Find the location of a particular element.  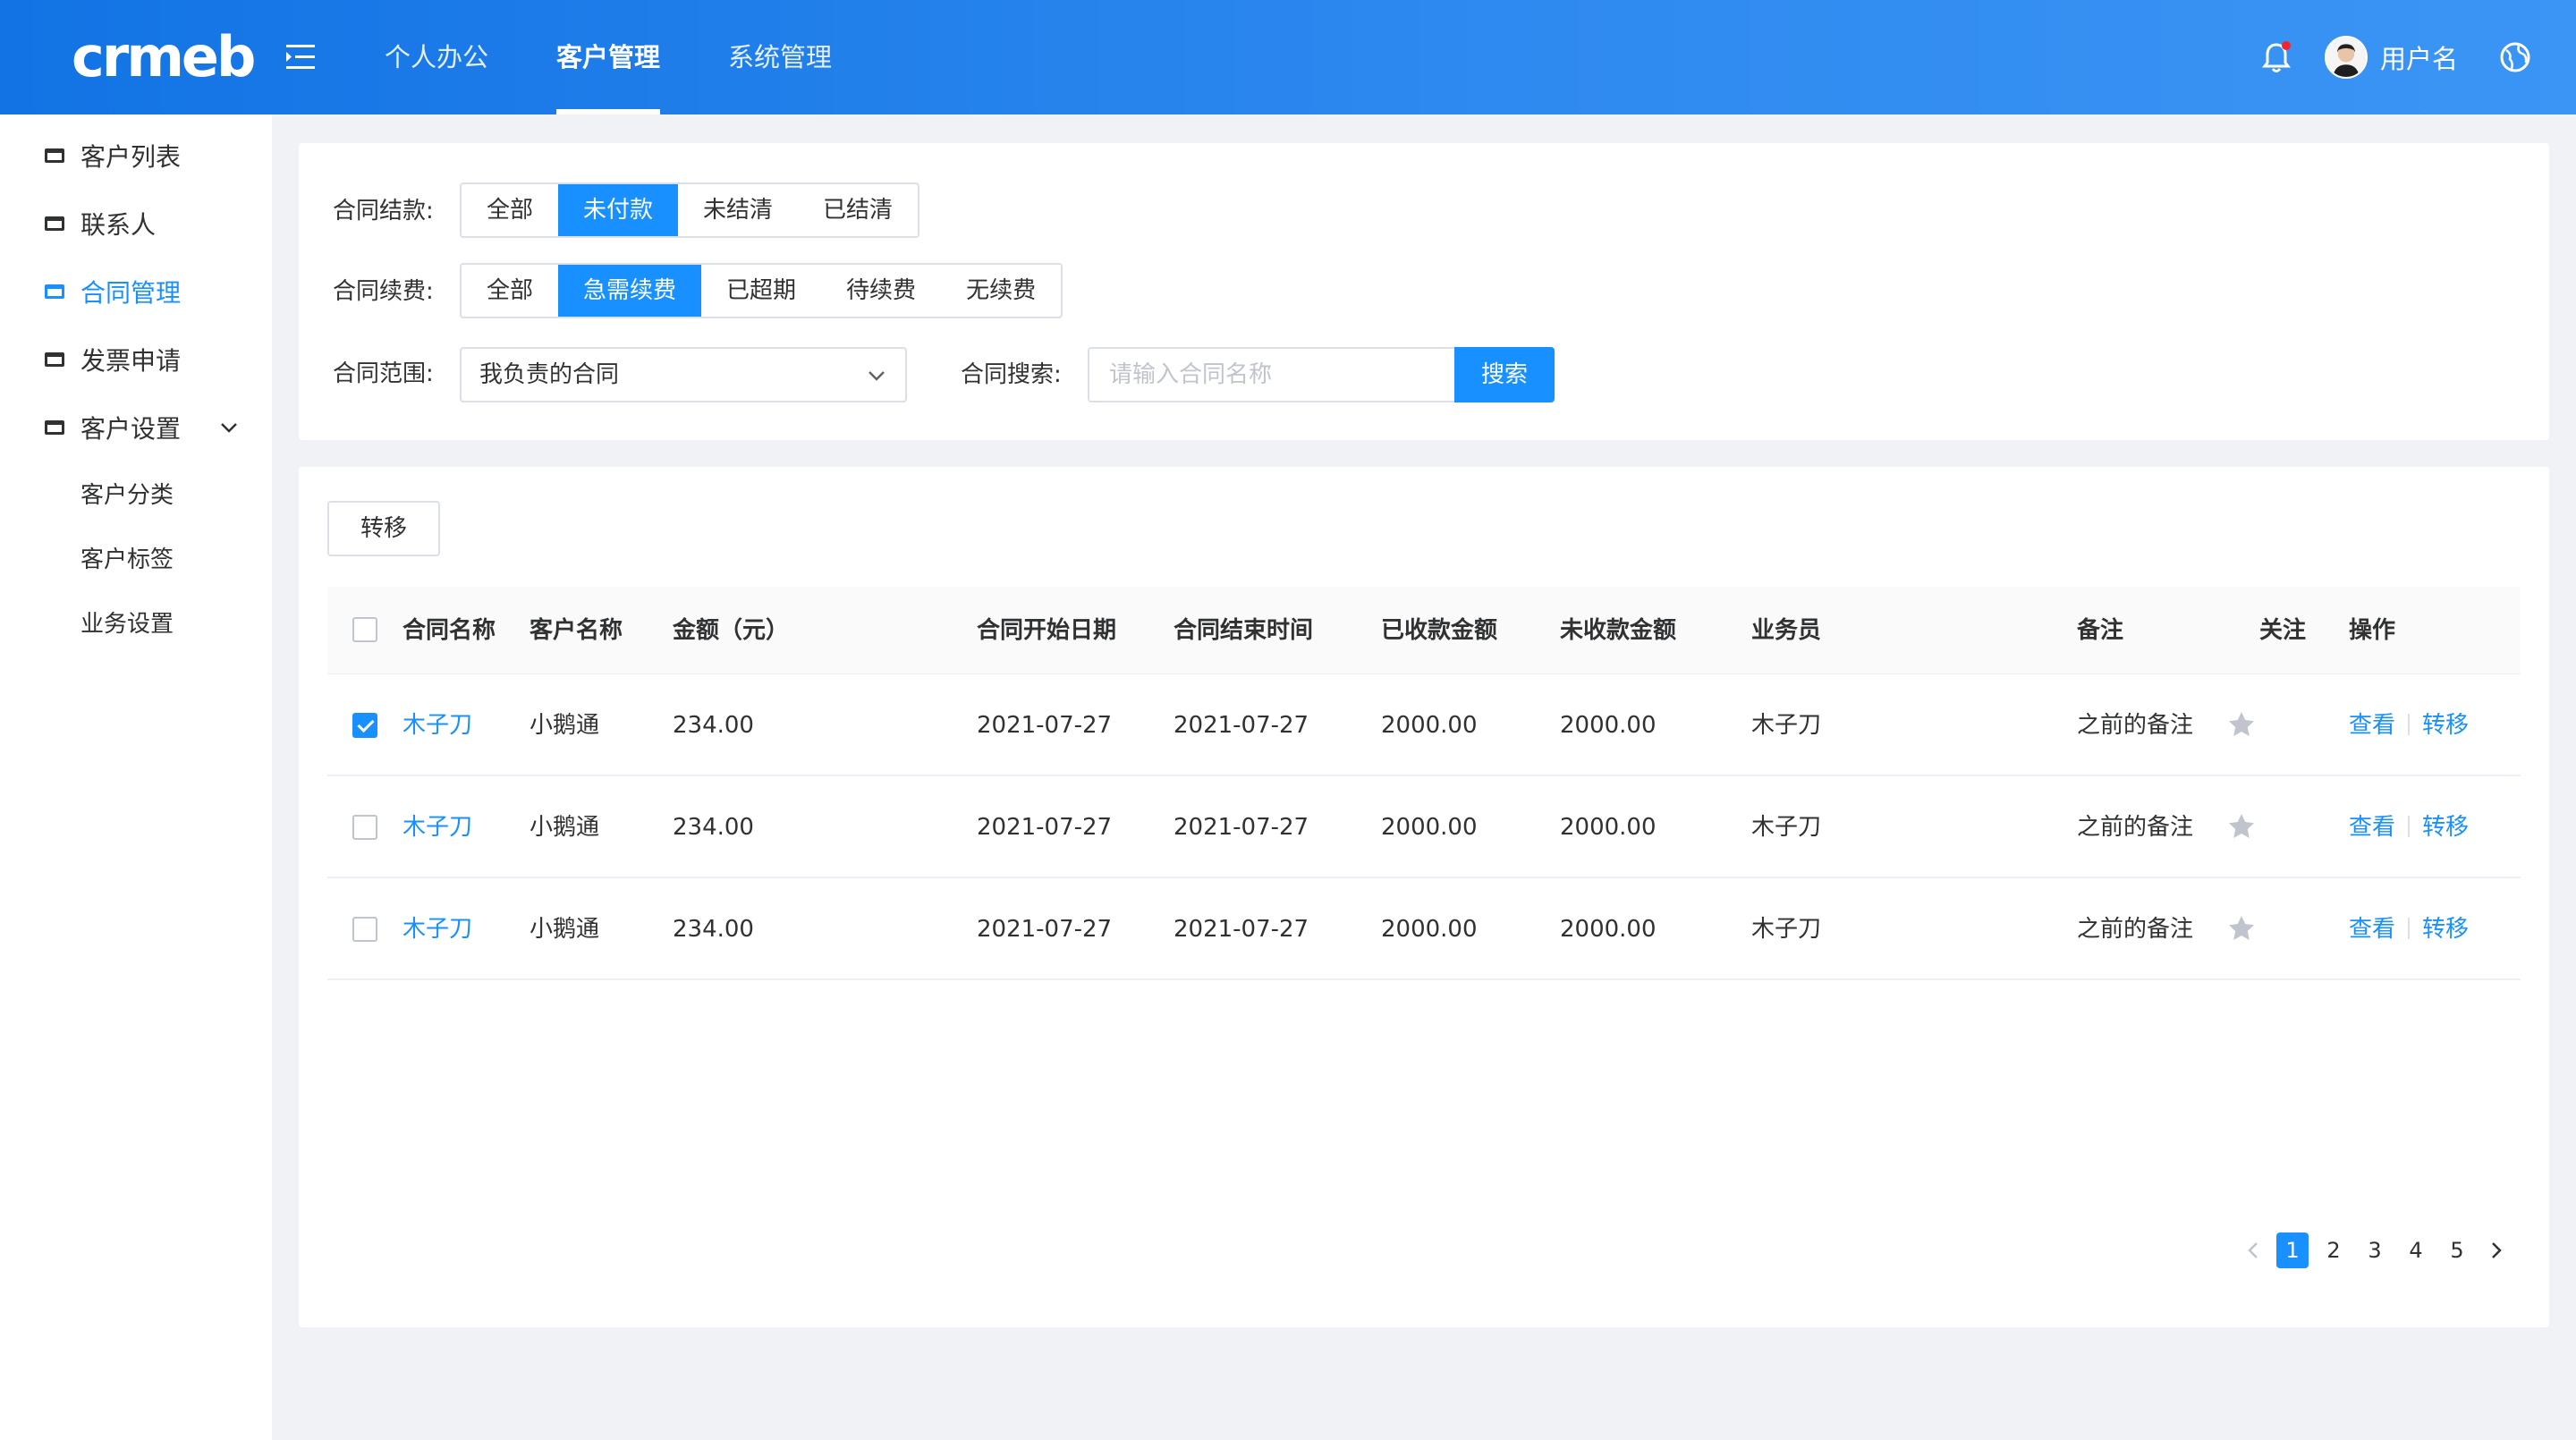

sidebar-subitem-2: 业务设置 is located at coordinates (127, 624).